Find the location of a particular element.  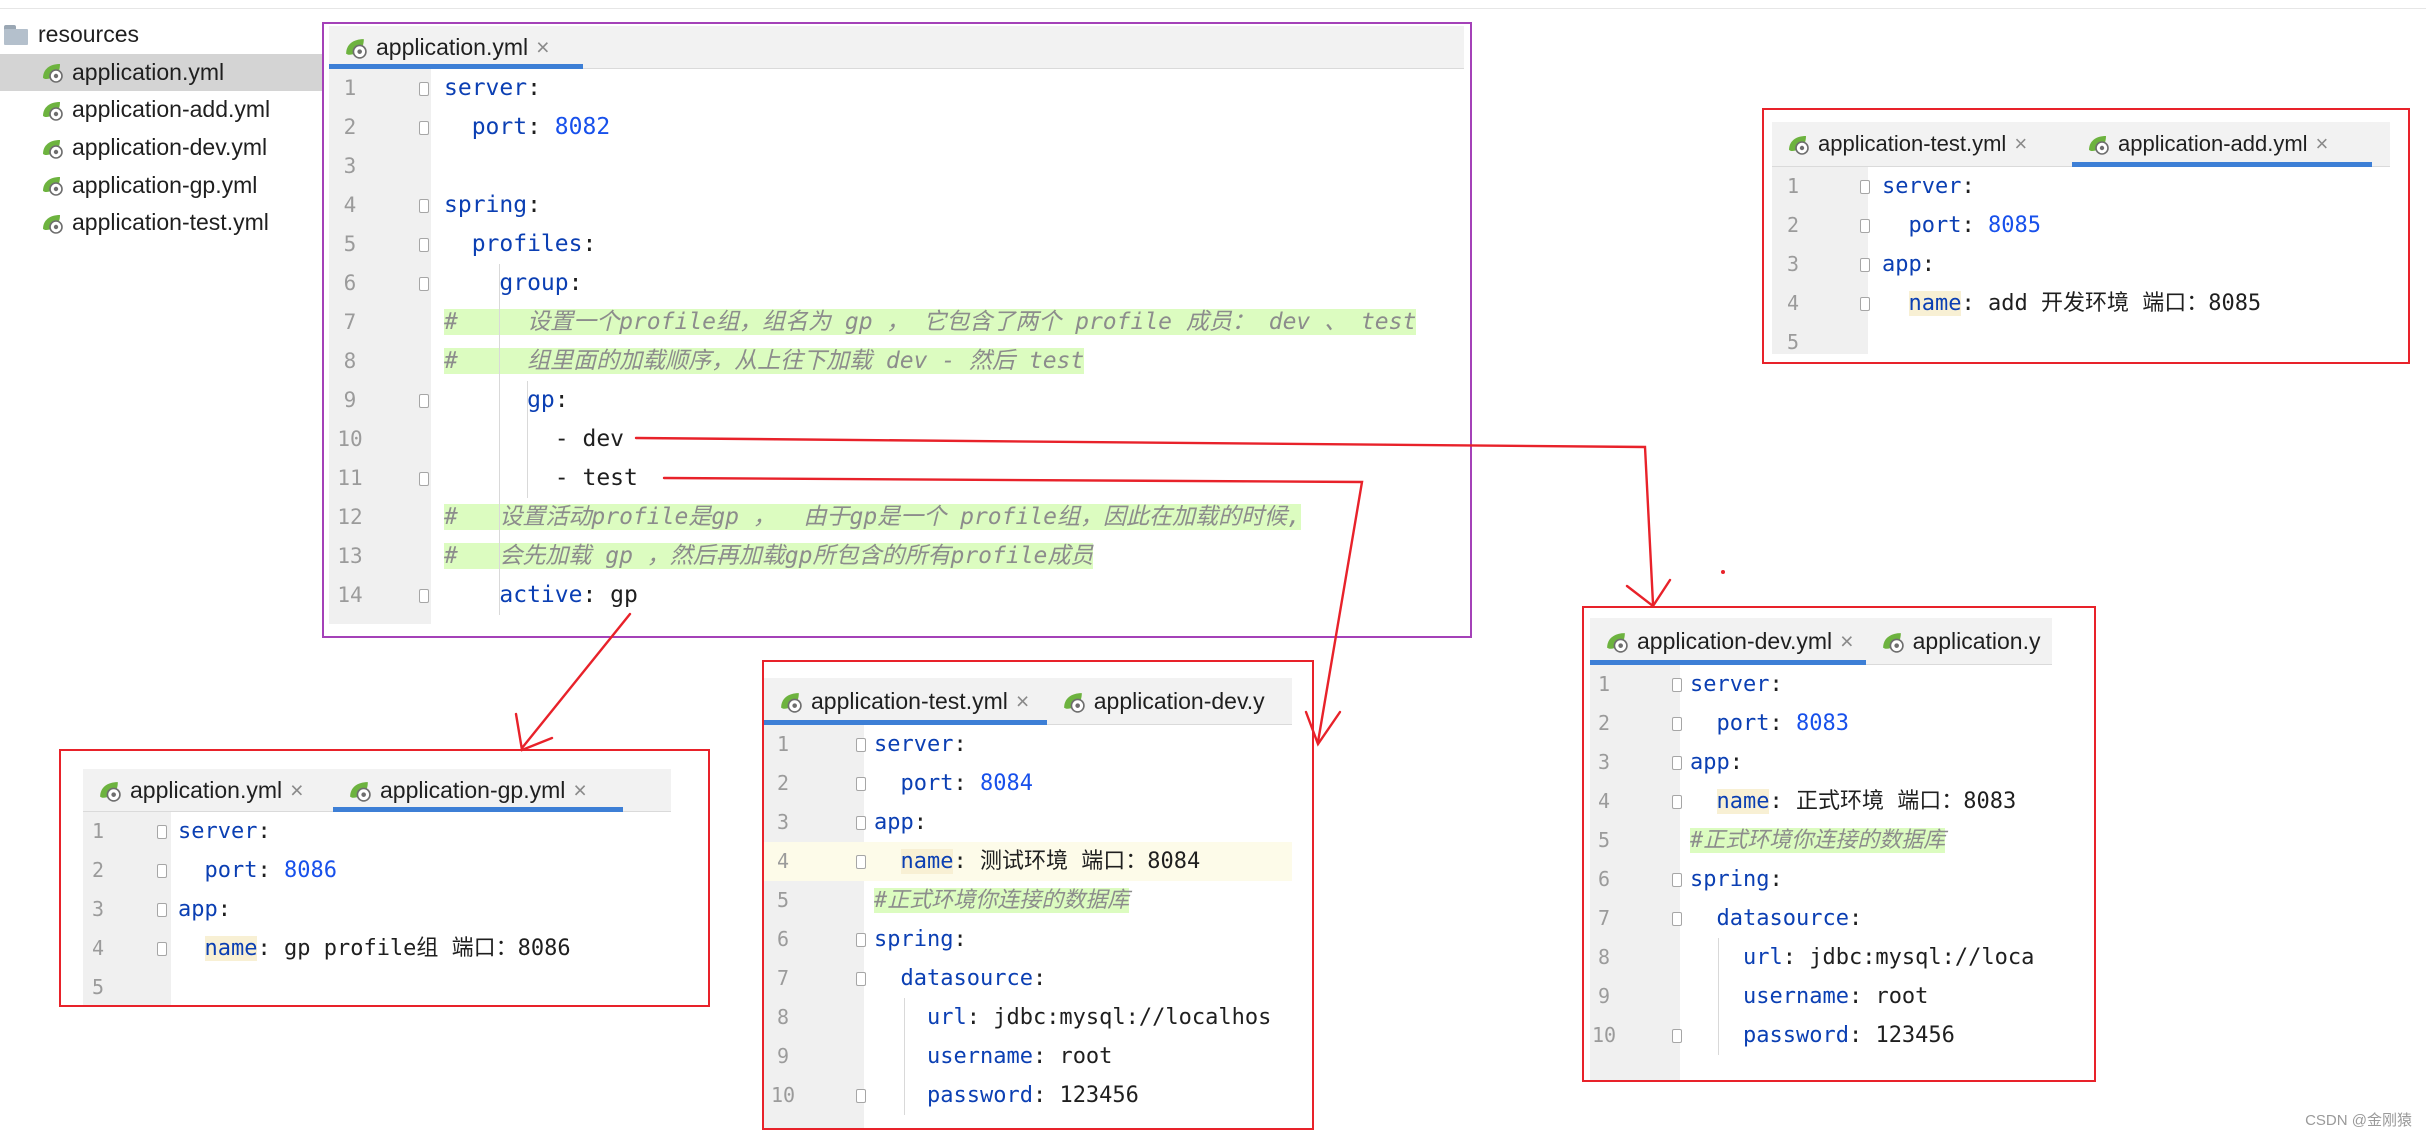

arrow-dev-to-dev-yml is located at coordinates (1144, 521).